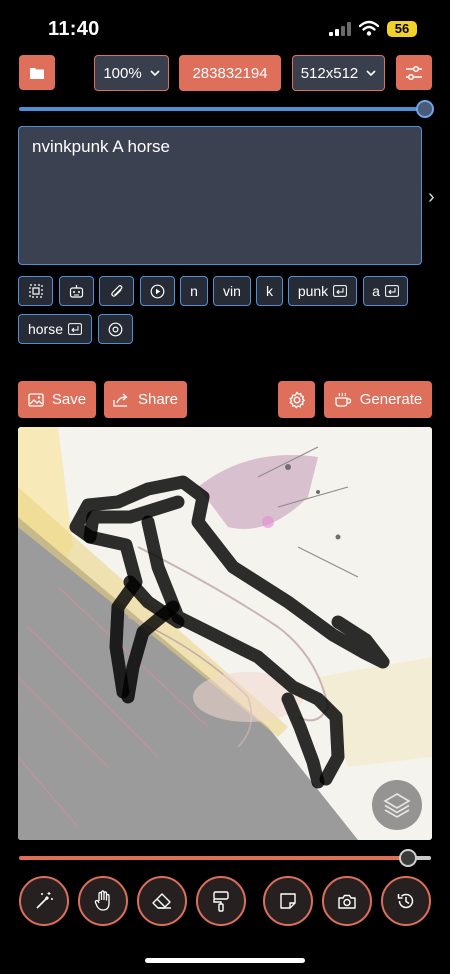 The height and width of the screenshot is (974, 450). What do you see at coordinates (225, 960) in the screenshot?
I see `home-indicator` at bounding box center [225, 960].